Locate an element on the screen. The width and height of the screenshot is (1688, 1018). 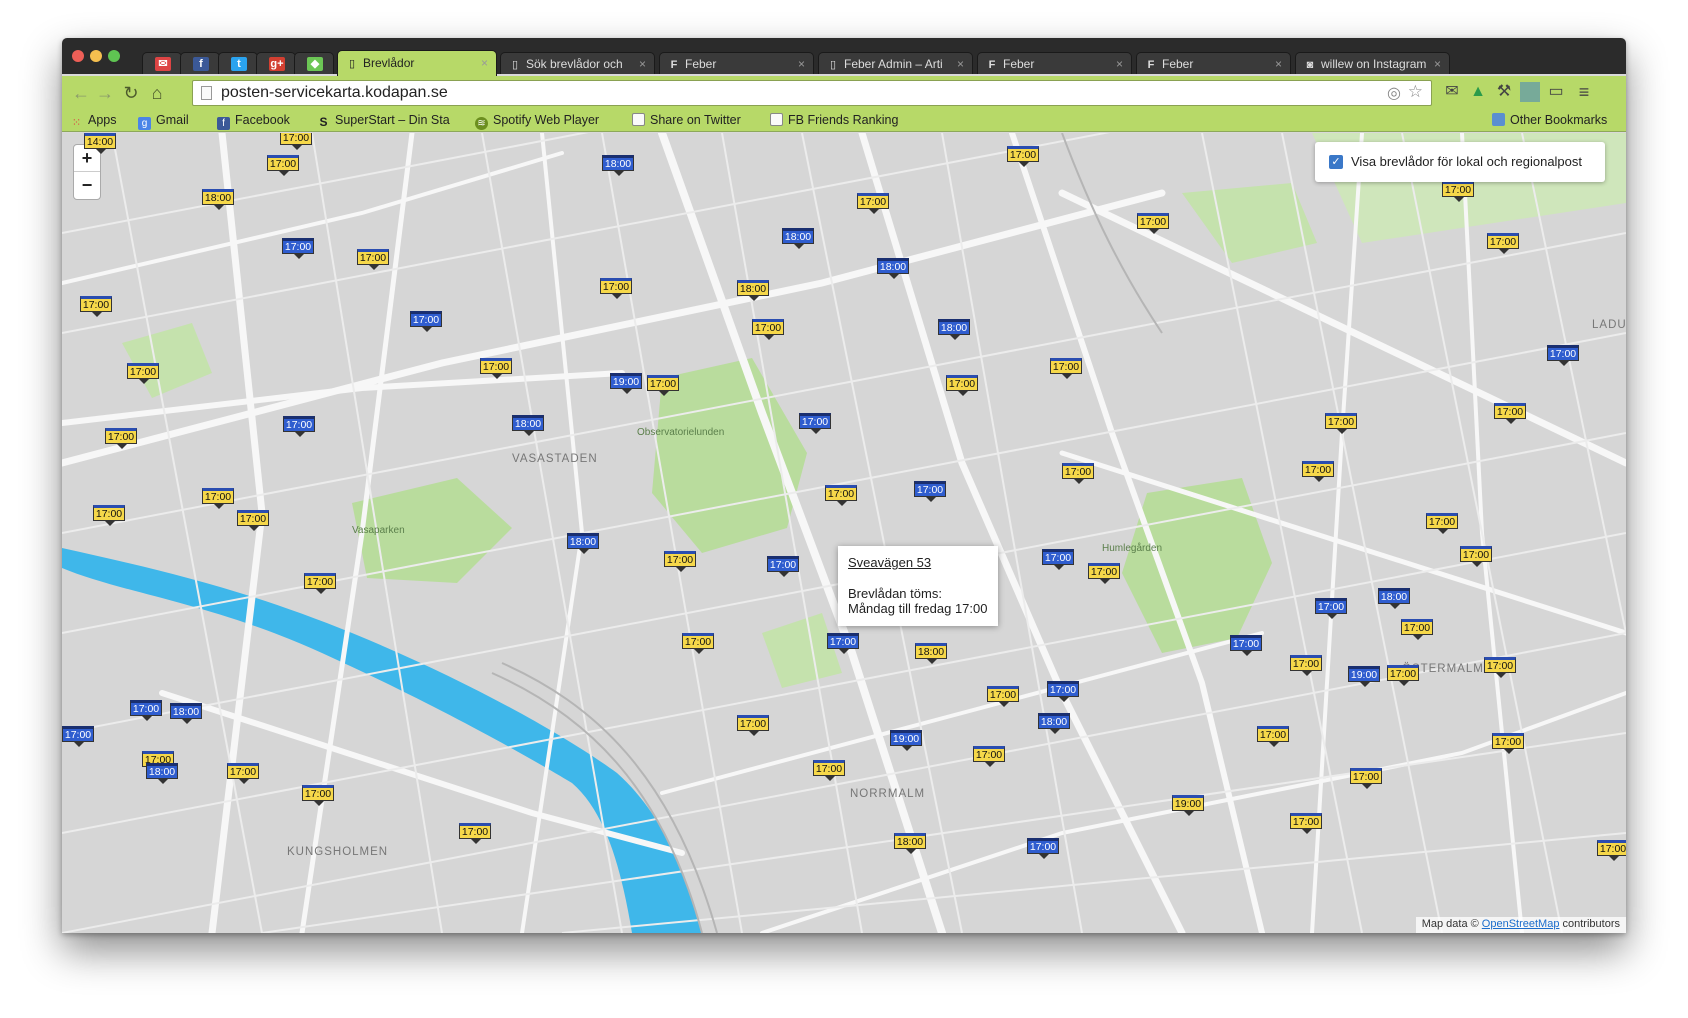
maximize-window-button is located at coordinates (114, 56).